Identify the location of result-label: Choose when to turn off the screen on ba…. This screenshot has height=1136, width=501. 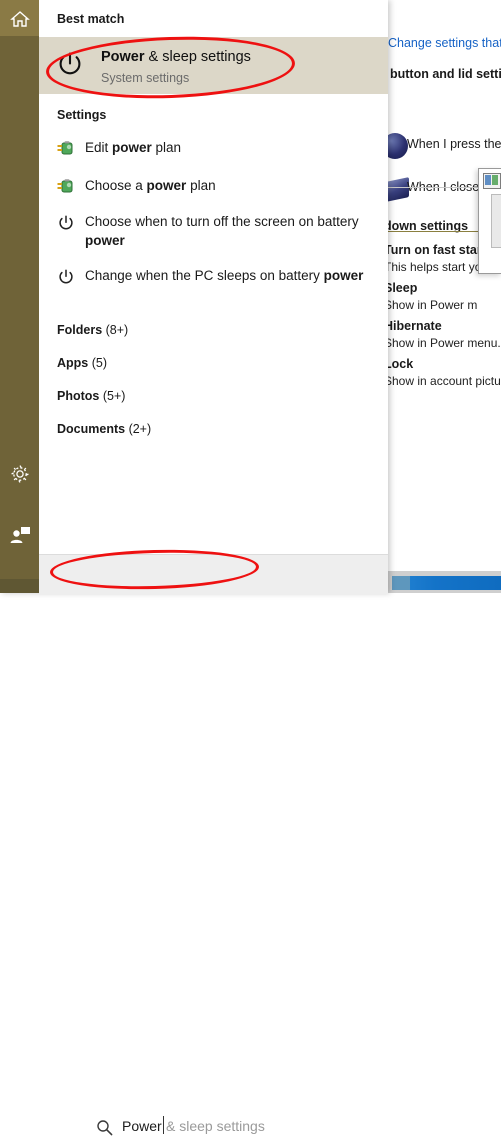
(231, 231).